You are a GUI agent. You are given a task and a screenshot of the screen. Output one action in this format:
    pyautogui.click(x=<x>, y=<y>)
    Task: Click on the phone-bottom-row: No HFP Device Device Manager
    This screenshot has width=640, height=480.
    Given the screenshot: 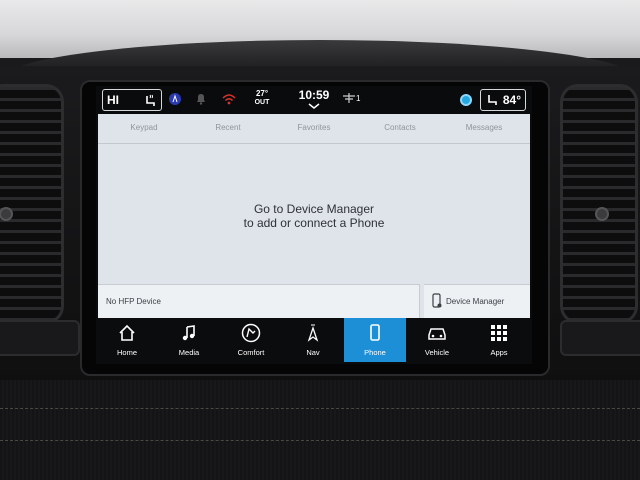 What is the action you would take?
    pyautogui.click(x=314, y=301)
    